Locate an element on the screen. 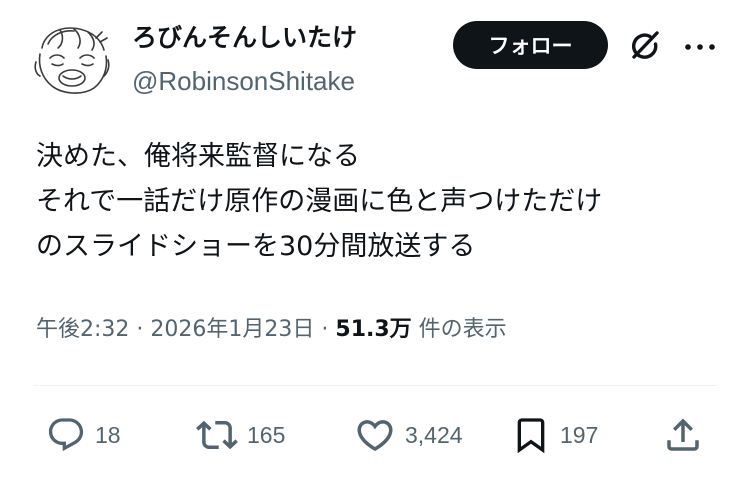 This screenshot has width=750, height=484. grok-button is located at coordinates (645, 46).